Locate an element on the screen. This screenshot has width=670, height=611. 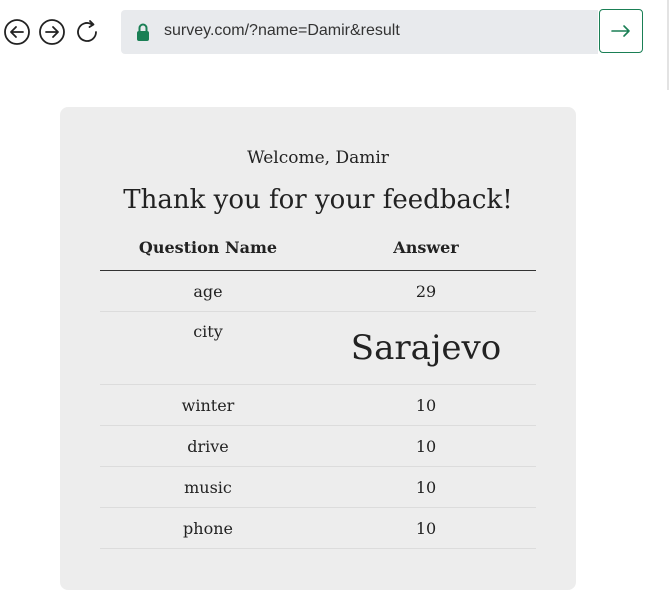
page-title: Thank you for your feedback! is located at coordinates (318, 200).